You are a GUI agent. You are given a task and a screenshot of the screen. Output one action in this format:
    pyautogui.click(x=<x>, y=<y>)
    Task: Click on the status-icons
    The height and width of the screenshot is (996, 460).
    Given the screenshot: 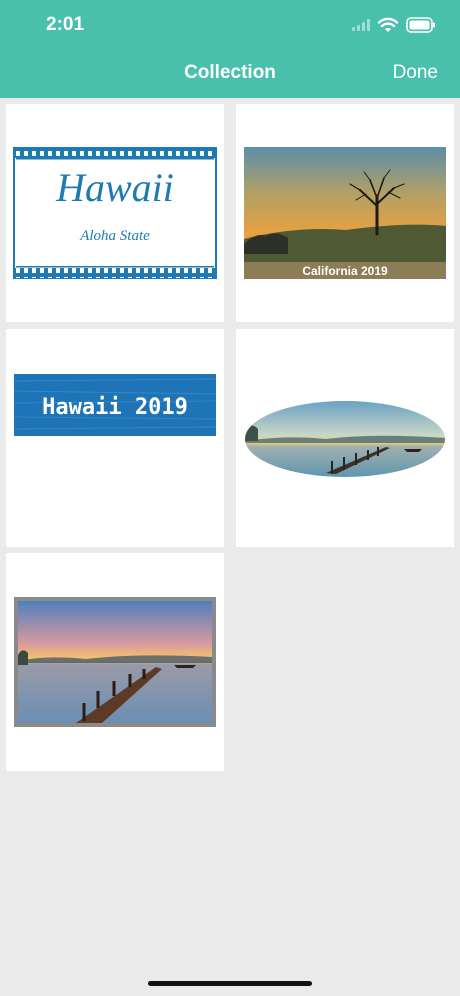 What is the action you would take?
    pyautogui.click(x=394, y=25)
    